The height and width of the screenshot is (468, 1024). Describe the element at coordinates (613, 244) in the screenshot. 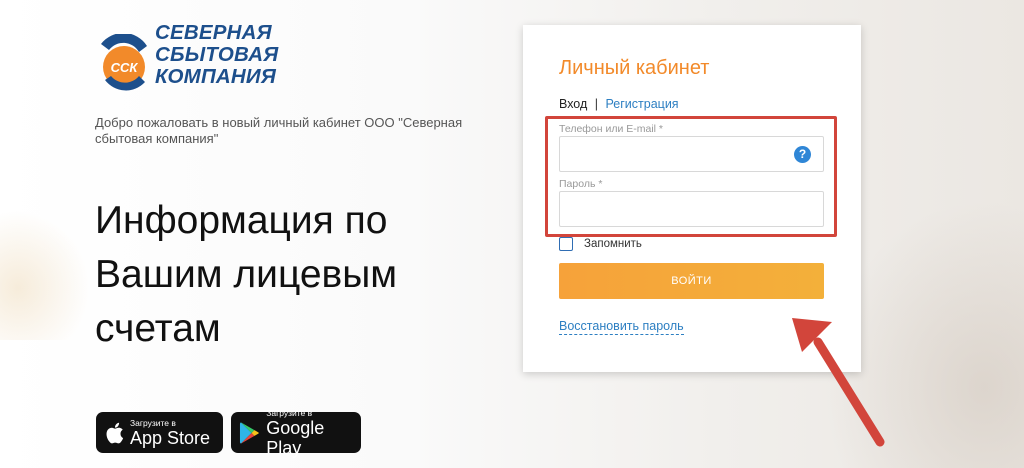

I see `remember-label: Запомнить` at that location.